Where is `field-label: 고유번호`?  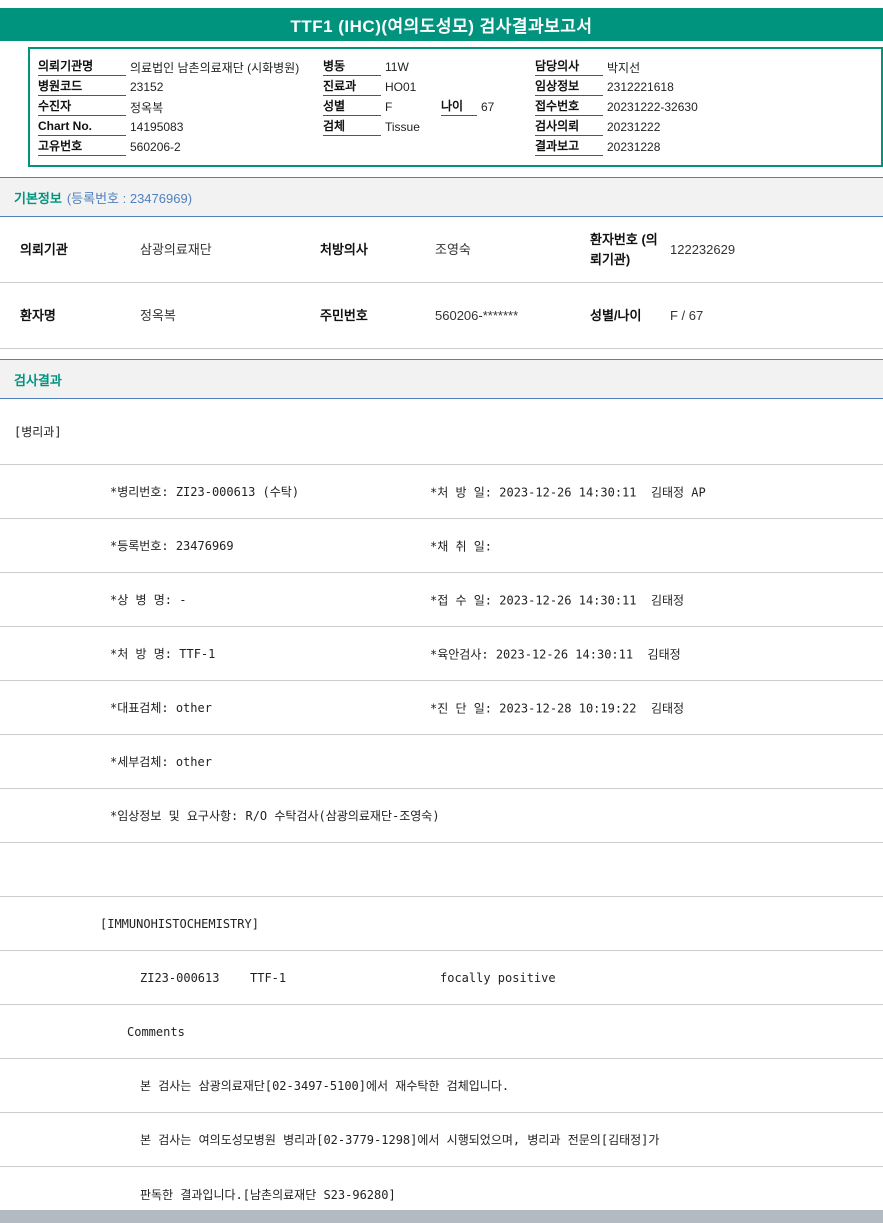
field-label: 고유번호 is located at coordinates (82, 147).